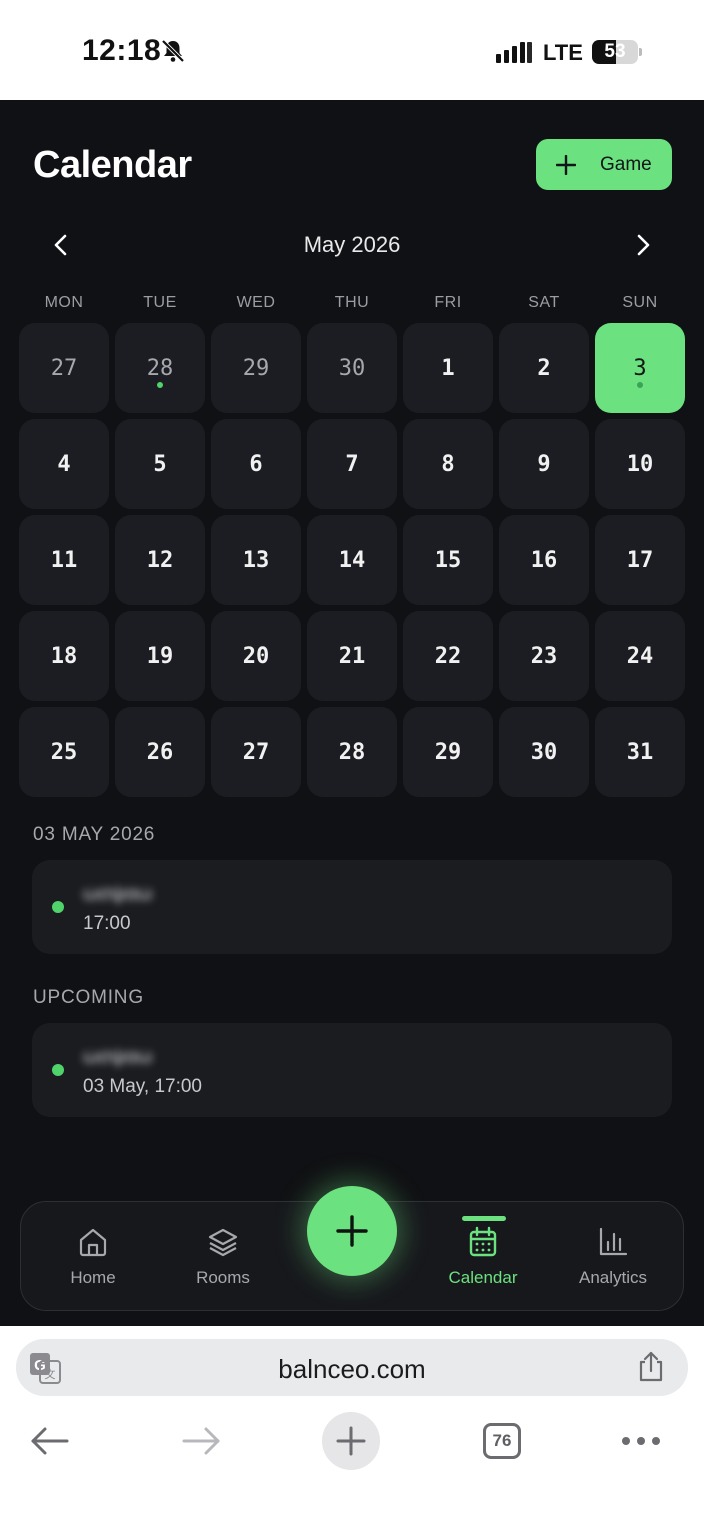  I want to click on calendar-day: 14, so click(352, 560).